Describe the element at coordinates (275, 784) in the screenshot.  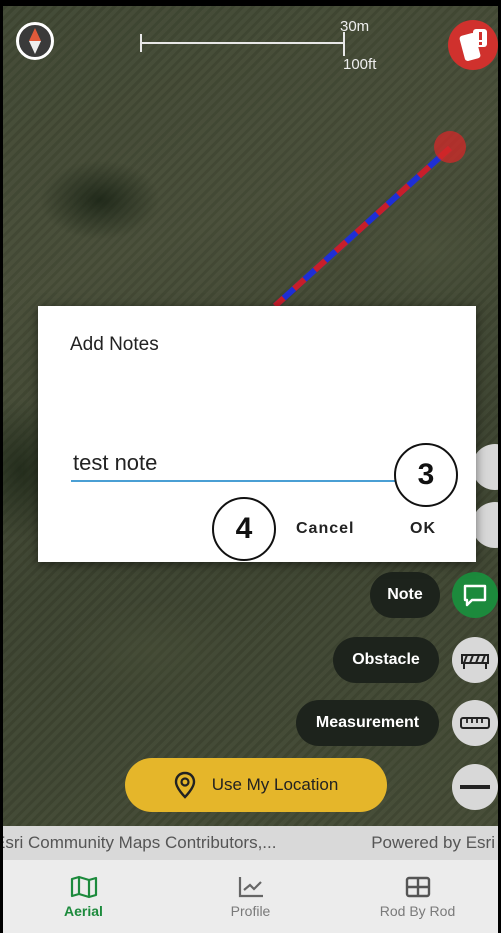
I see `use-my-location-label: Use My Location` at that location.